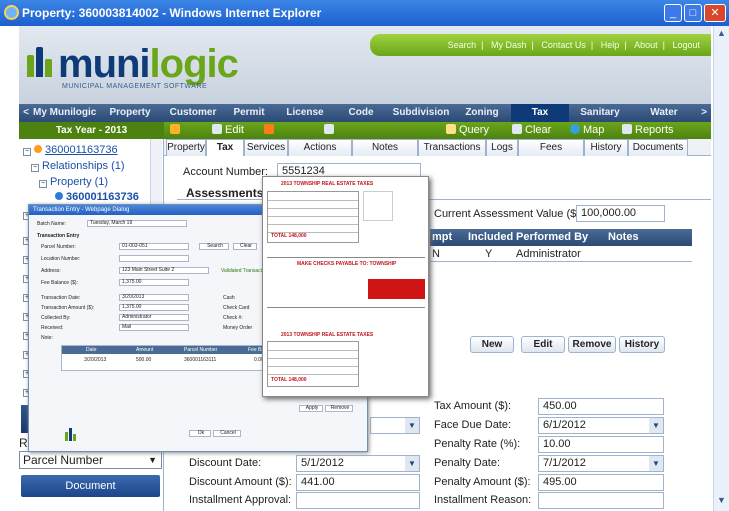  What do you see at coordinates (358, 500) in the screenshot?
I see `installment-approval-field` at bounding box center [358, 500].